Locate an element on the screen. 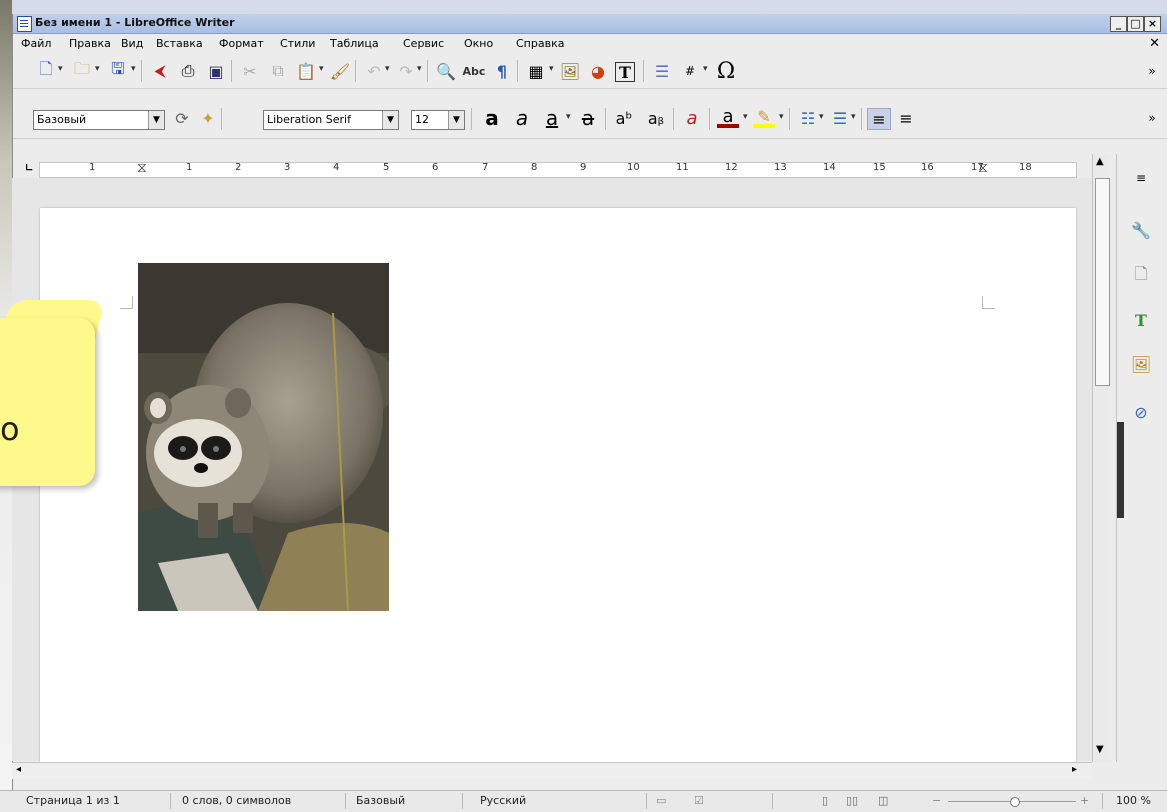  close-document-icon: ✕ is located at coordinates (1154, 43).